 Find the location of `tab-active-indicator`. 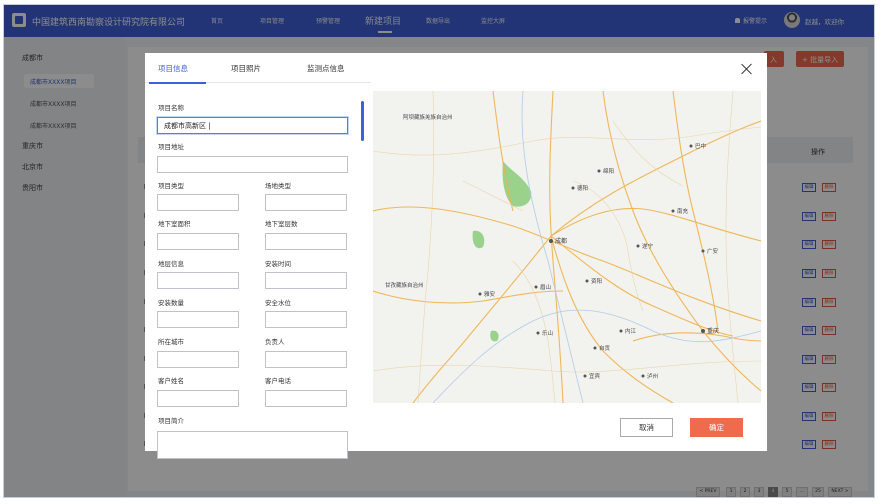

tab-active-indicator is located at coordinates (177, 83).